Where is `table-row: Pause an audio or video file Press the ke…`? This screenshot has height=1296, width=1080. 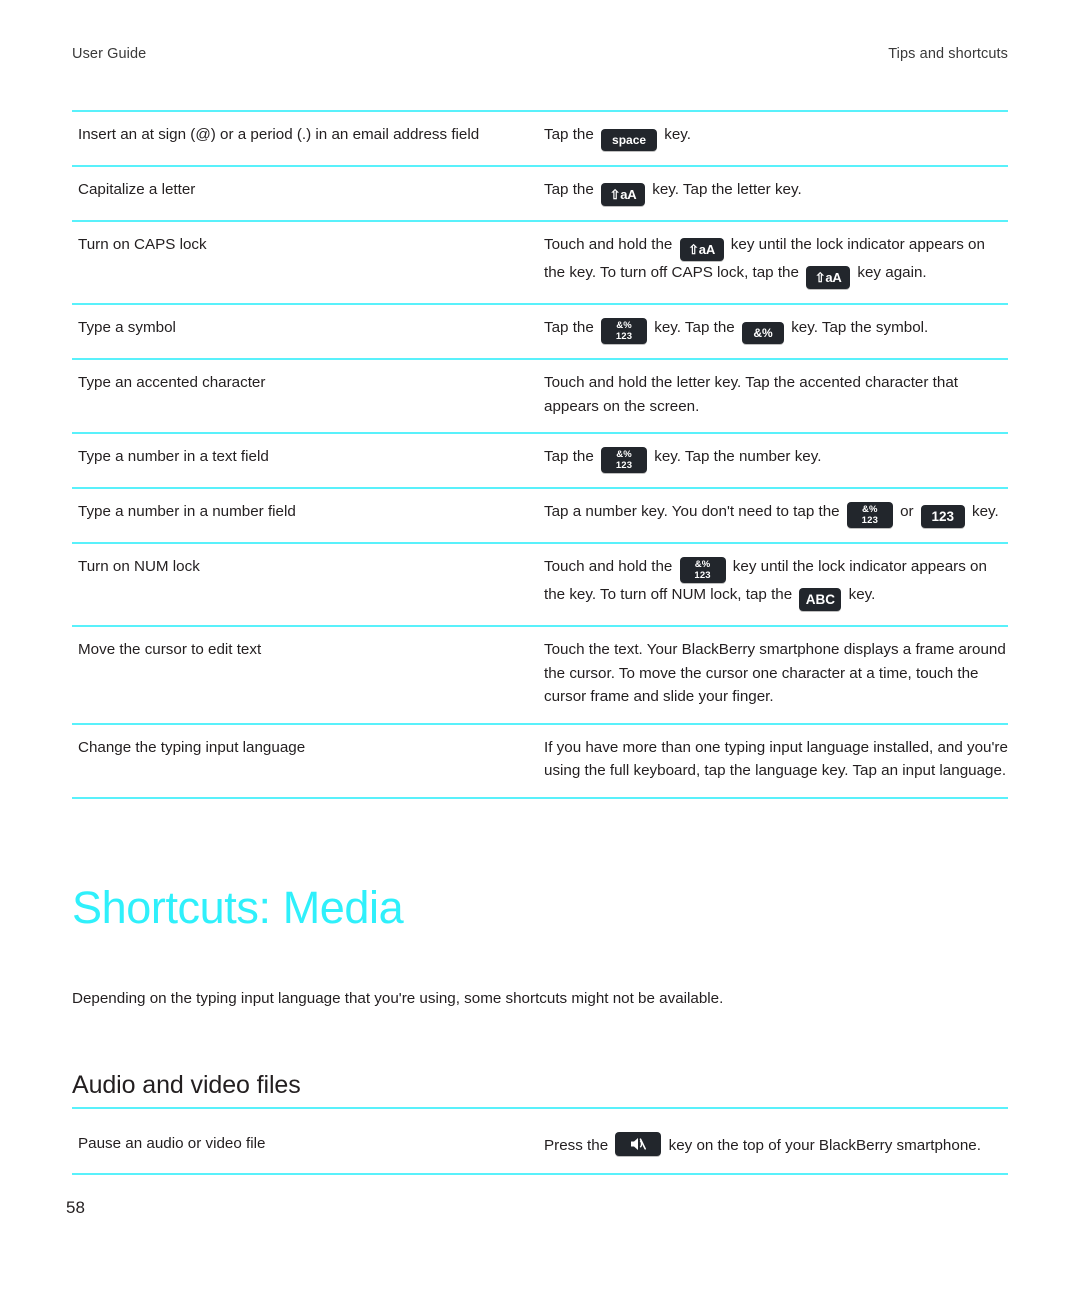 table-row: Pause an audio or video file Press the ke… is located at coordinates (540, 1148).